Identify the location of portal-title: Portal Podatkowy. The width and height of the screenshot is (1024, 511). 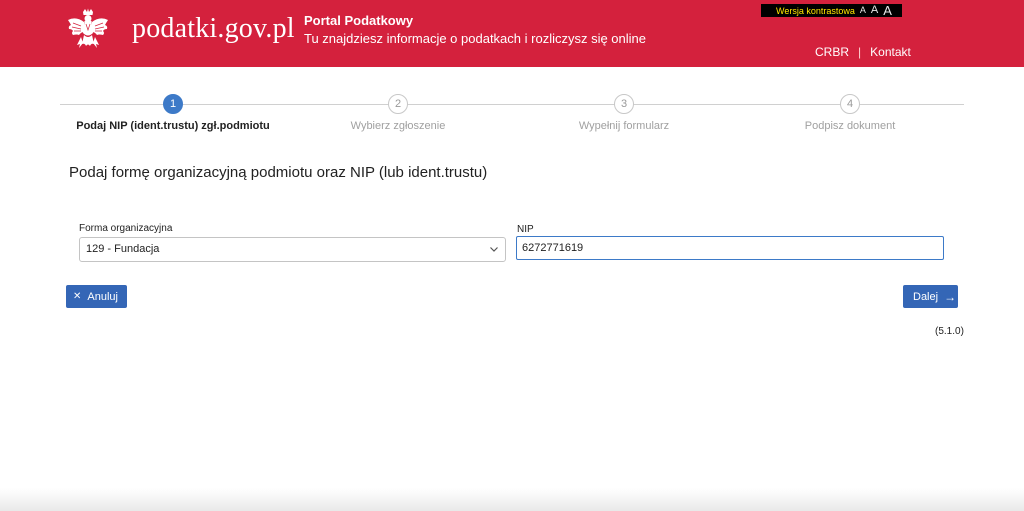
(359, 20).